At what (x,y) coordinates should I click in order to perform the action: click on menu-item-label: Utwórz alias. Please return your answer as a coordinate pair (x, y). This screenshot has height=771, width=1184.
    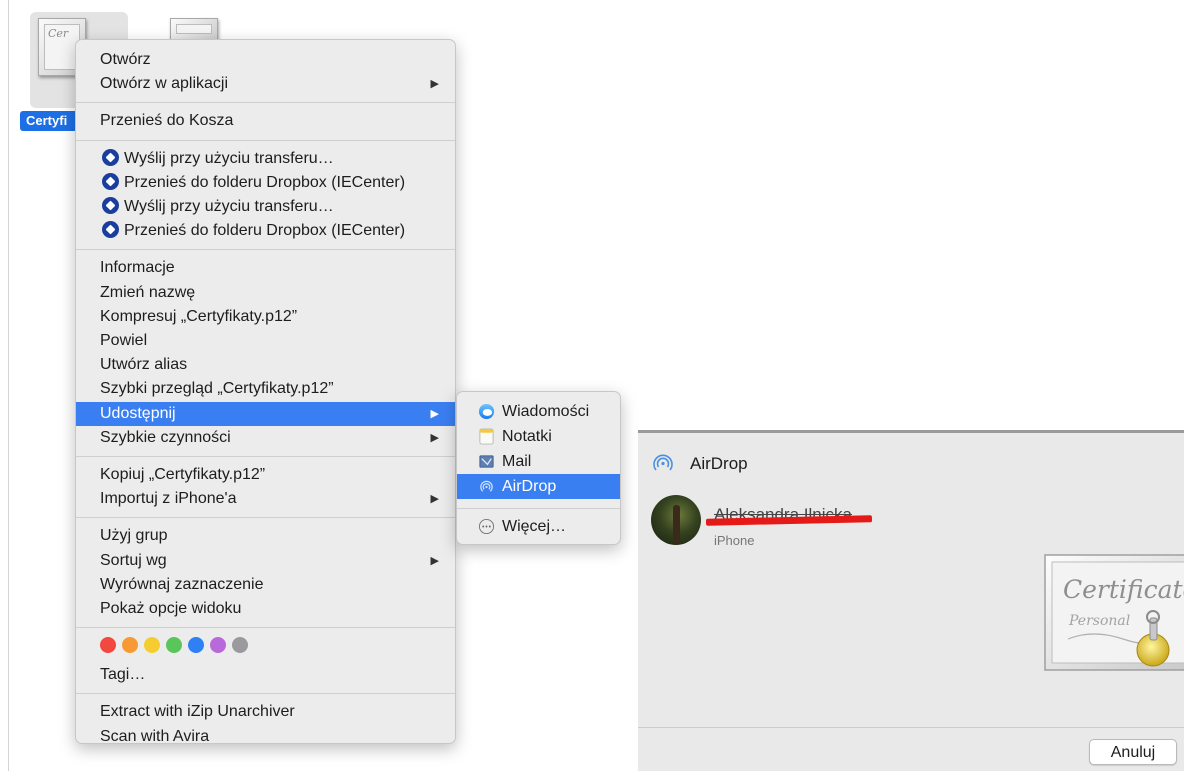
    Looking at the image, I should click on (144, 365).